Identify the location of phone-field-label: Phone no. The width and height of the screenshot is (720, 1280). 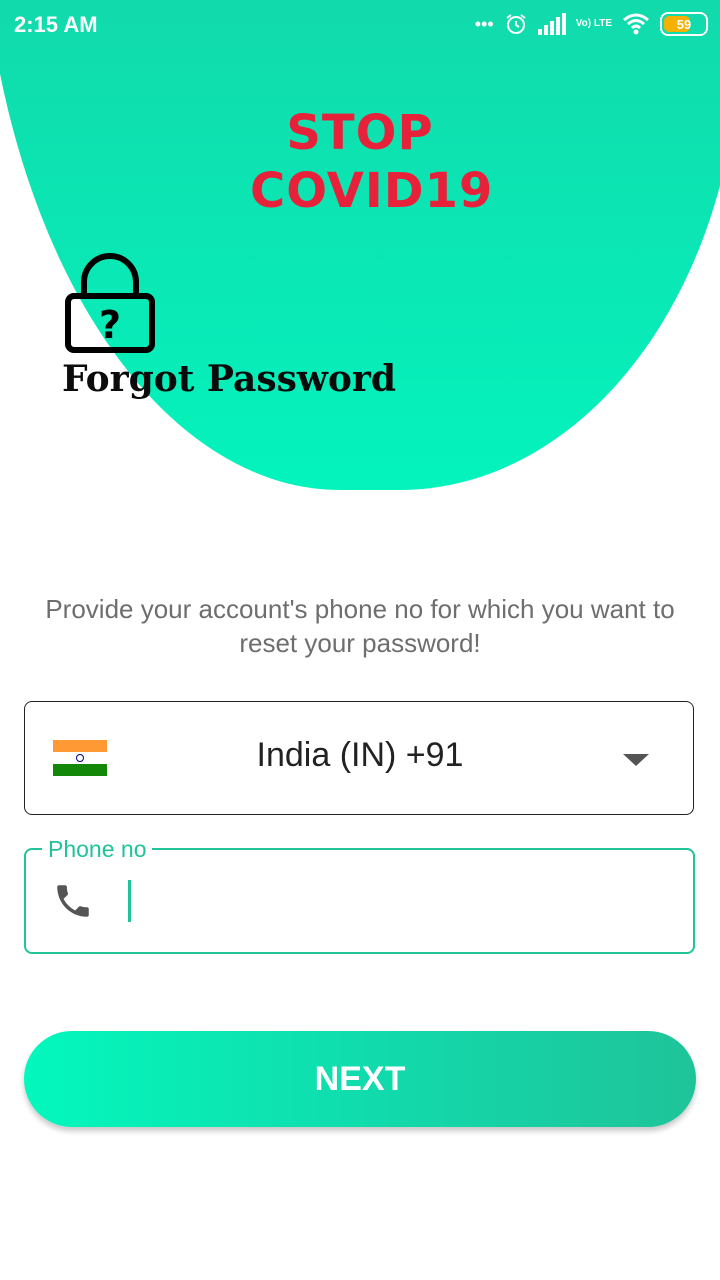
(97, 849).